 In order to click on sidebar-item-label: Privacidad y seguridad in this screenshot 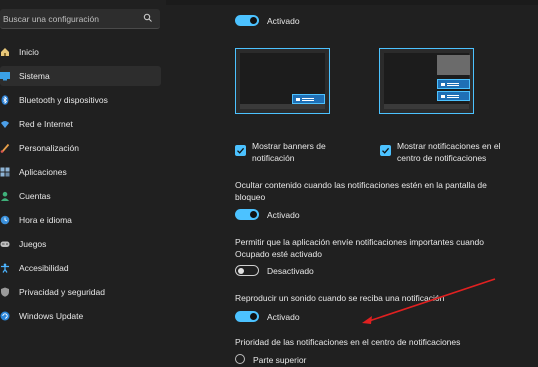, I will do `click(62, 292)`.